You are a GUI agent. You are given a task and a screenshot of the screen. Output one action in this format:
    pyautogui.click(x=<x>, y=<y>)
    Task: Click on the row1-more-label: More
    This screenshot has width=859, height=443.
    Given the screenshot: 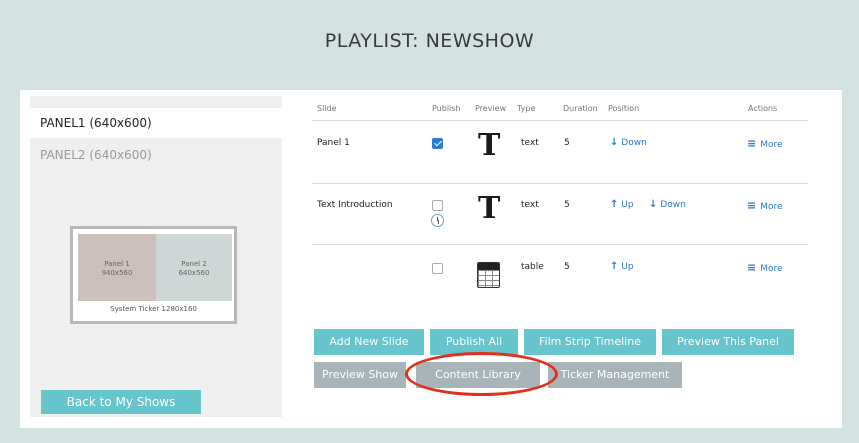 What is the action you would take?
    pyautogui.click(x=771, y=145)
    